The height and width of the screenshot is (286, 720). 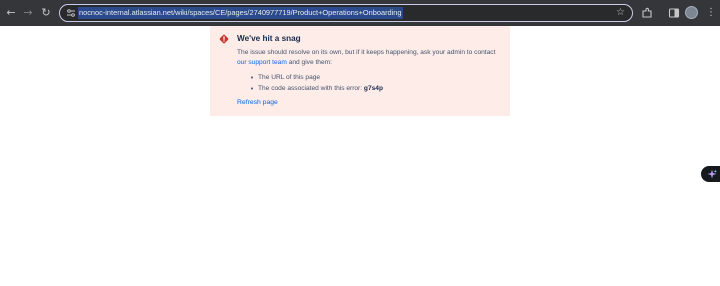 I want to click on extensions-icon, so click(x=647, y=13).